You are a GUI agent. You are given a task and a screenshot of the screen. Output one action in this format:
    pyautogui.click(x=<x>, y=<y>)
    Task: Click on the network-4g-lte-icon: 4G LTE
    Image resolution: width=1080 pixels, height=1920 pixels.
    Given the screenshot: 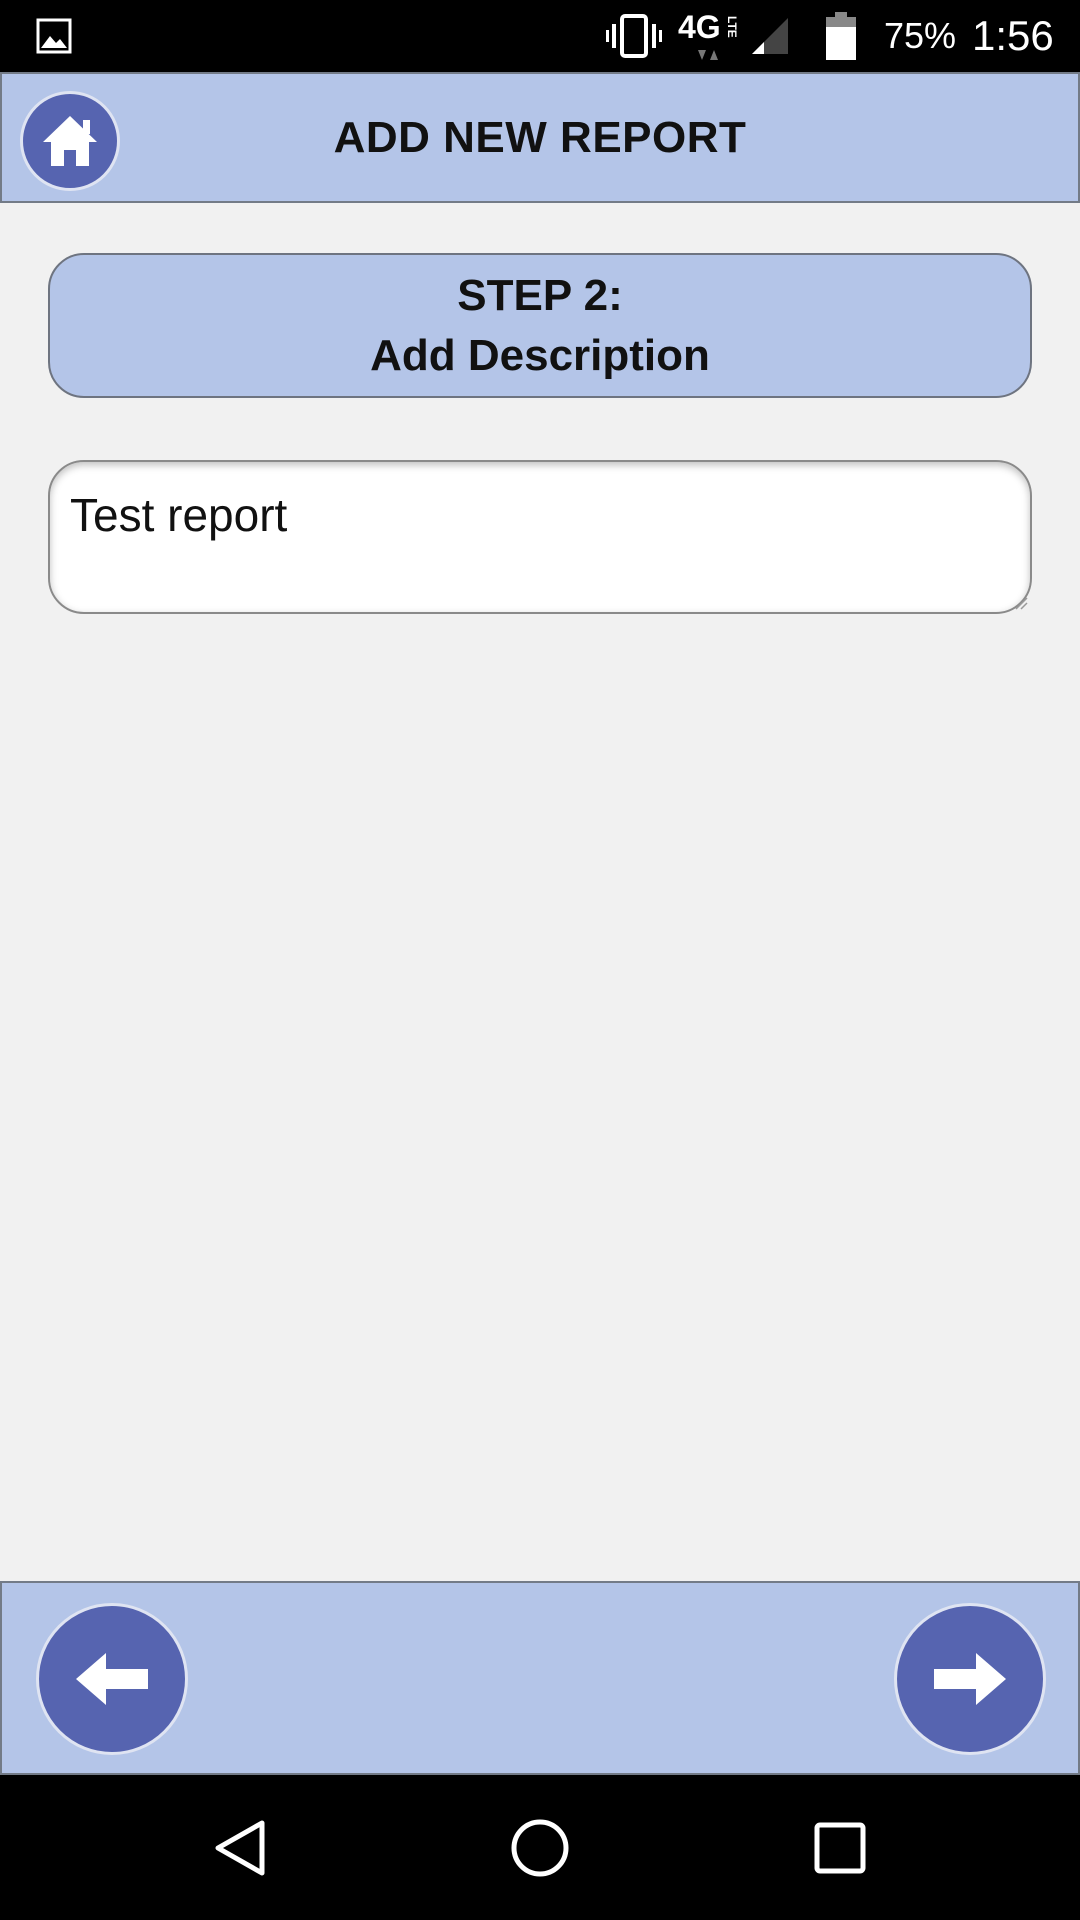 What is the action you would take?
    pyautogui.click(x=713, y=36)
    